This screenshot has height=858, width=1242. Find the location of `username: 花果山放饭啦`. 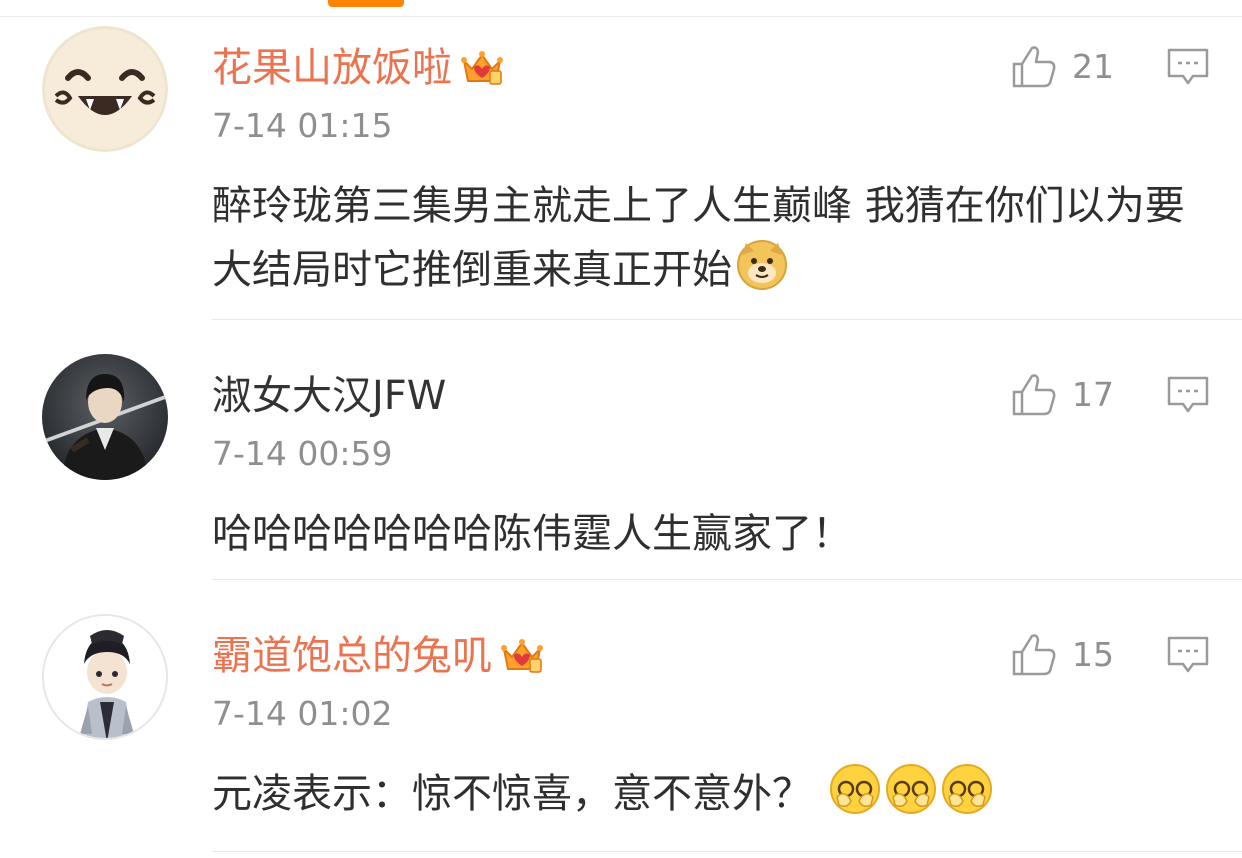

username: 花果山放饭啦 is located at coordinates (358, 68).